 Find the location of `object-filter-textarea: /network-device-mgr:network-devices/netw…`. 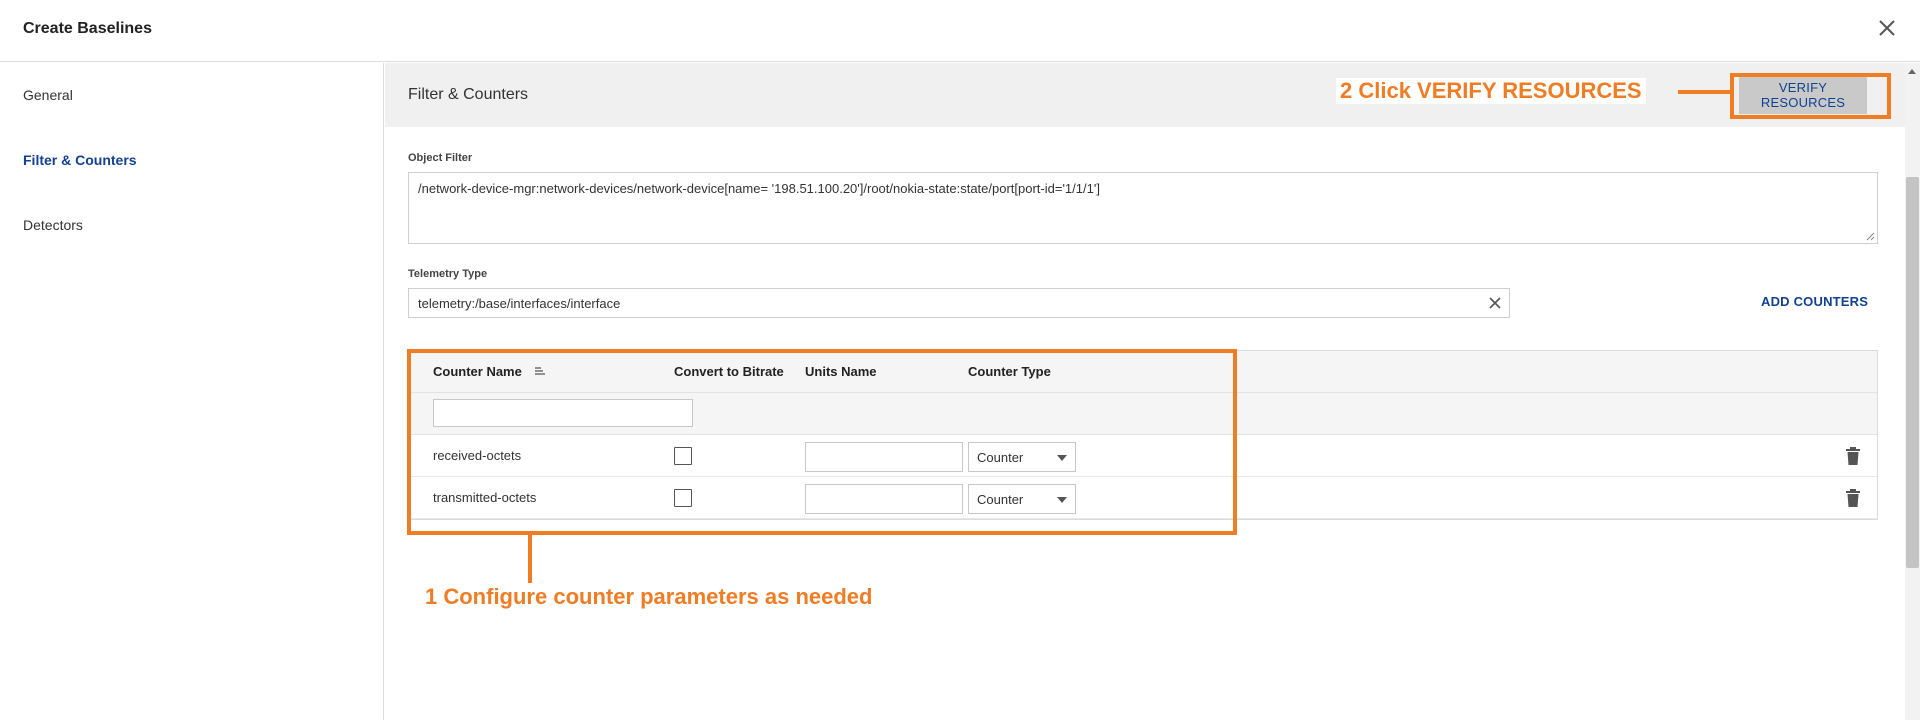

object-filter-textarea: /network-device-mgr:network-devices/netw… is located at coordinates (1143, 208).